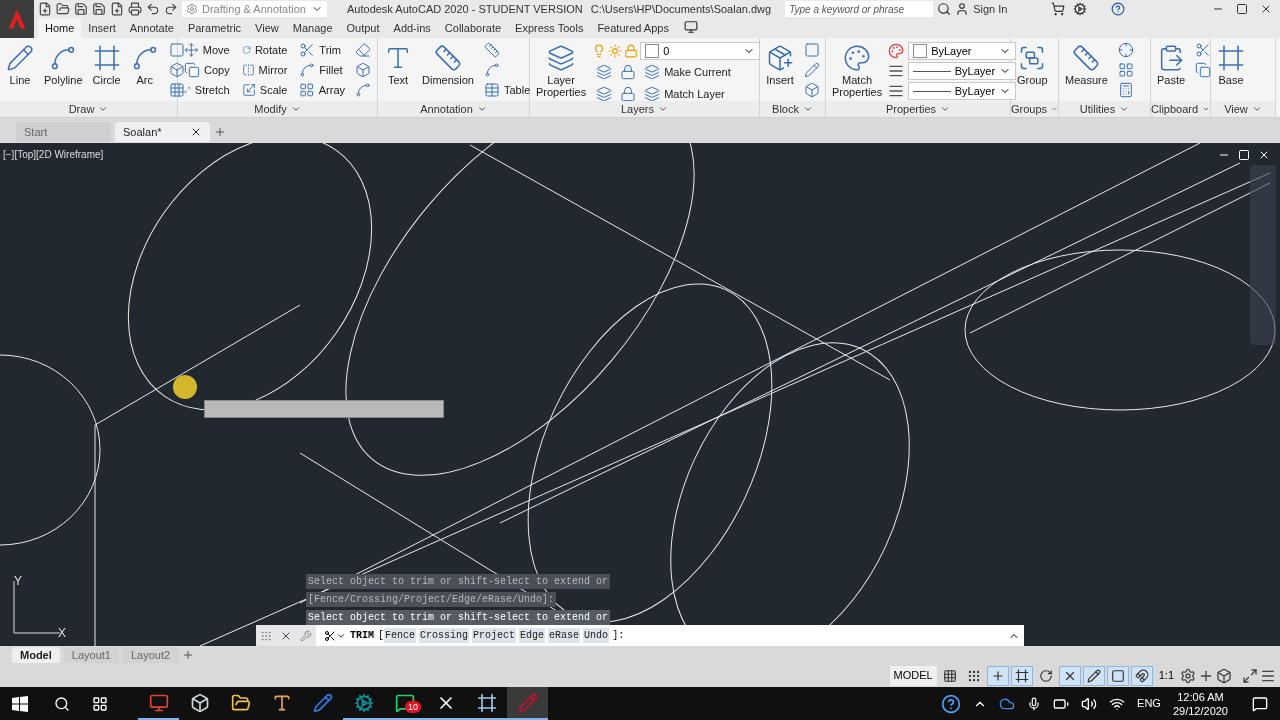  What do you see at coordinates (473, 28) in the screenshot?
I see `ribbon-tab: Collaborate` at bounding box center [473, 28].